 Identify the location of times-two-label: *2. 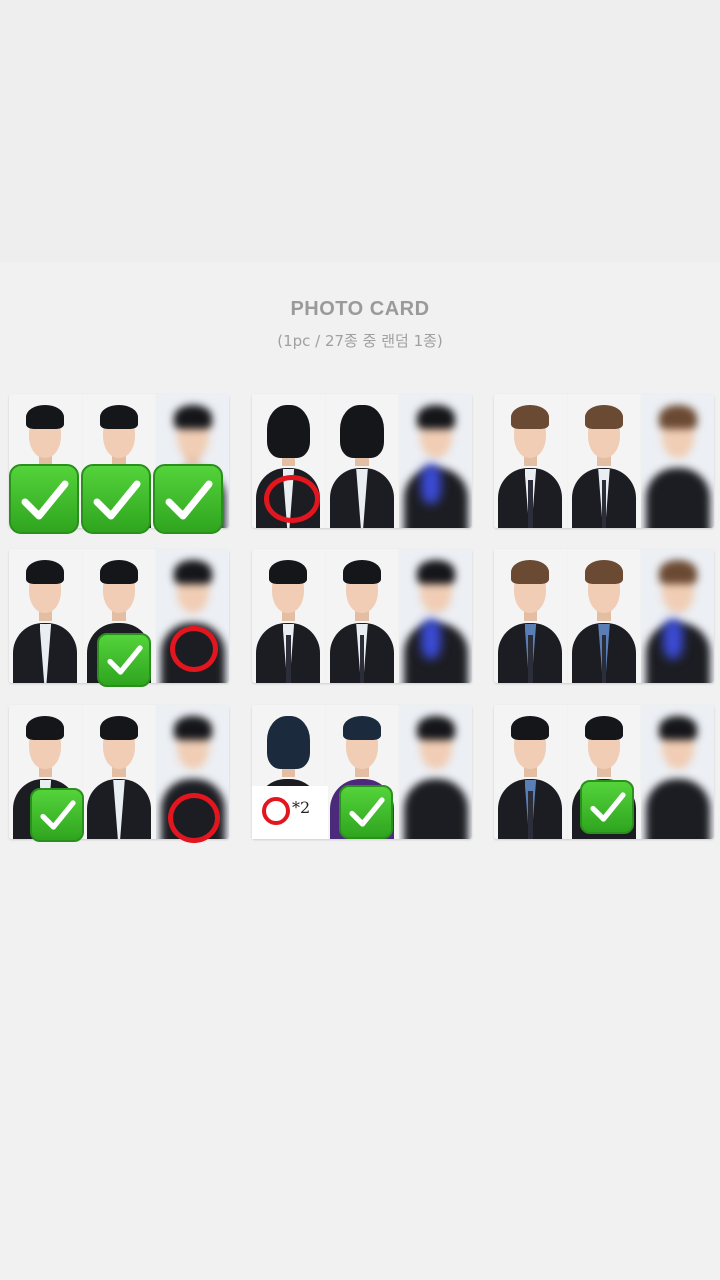
(301, 807).